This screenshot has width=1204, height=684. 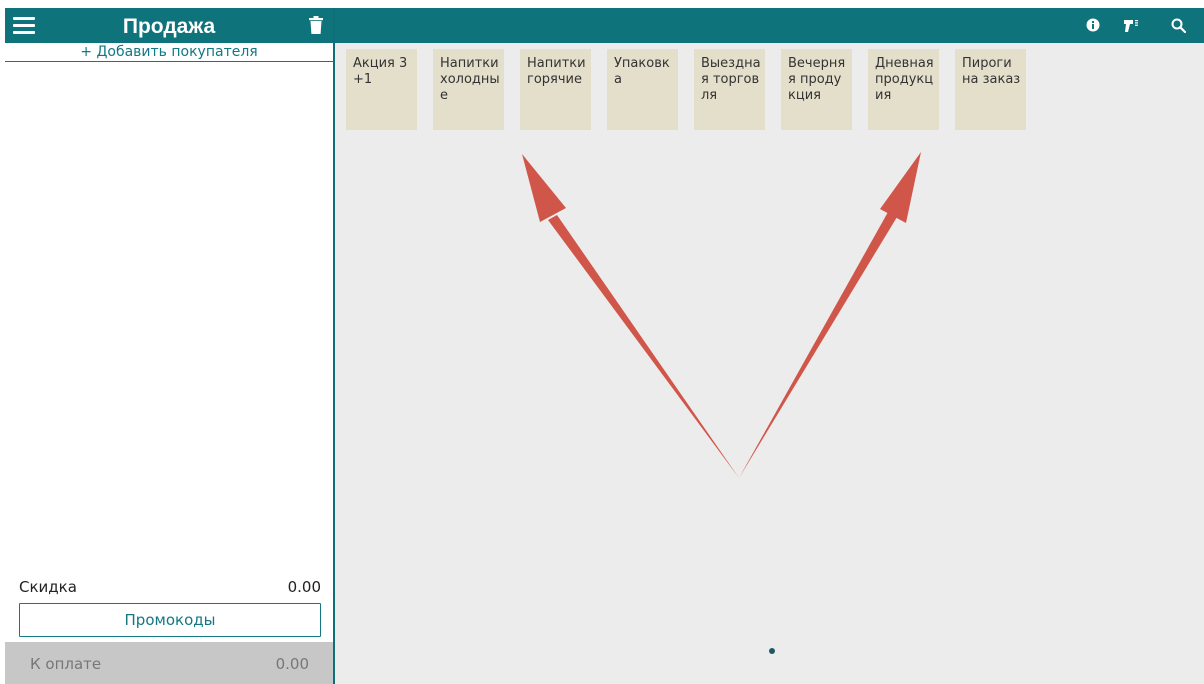 I want to click on cart-header: Продажа, so click(x=169, y=25).